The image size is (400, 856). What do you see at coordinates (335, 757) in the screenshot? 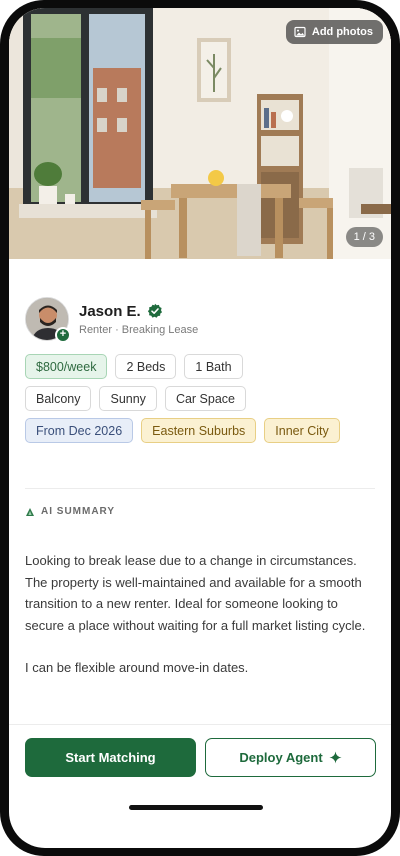
I see `sparkle-icon` at bounding box center [335, 757].